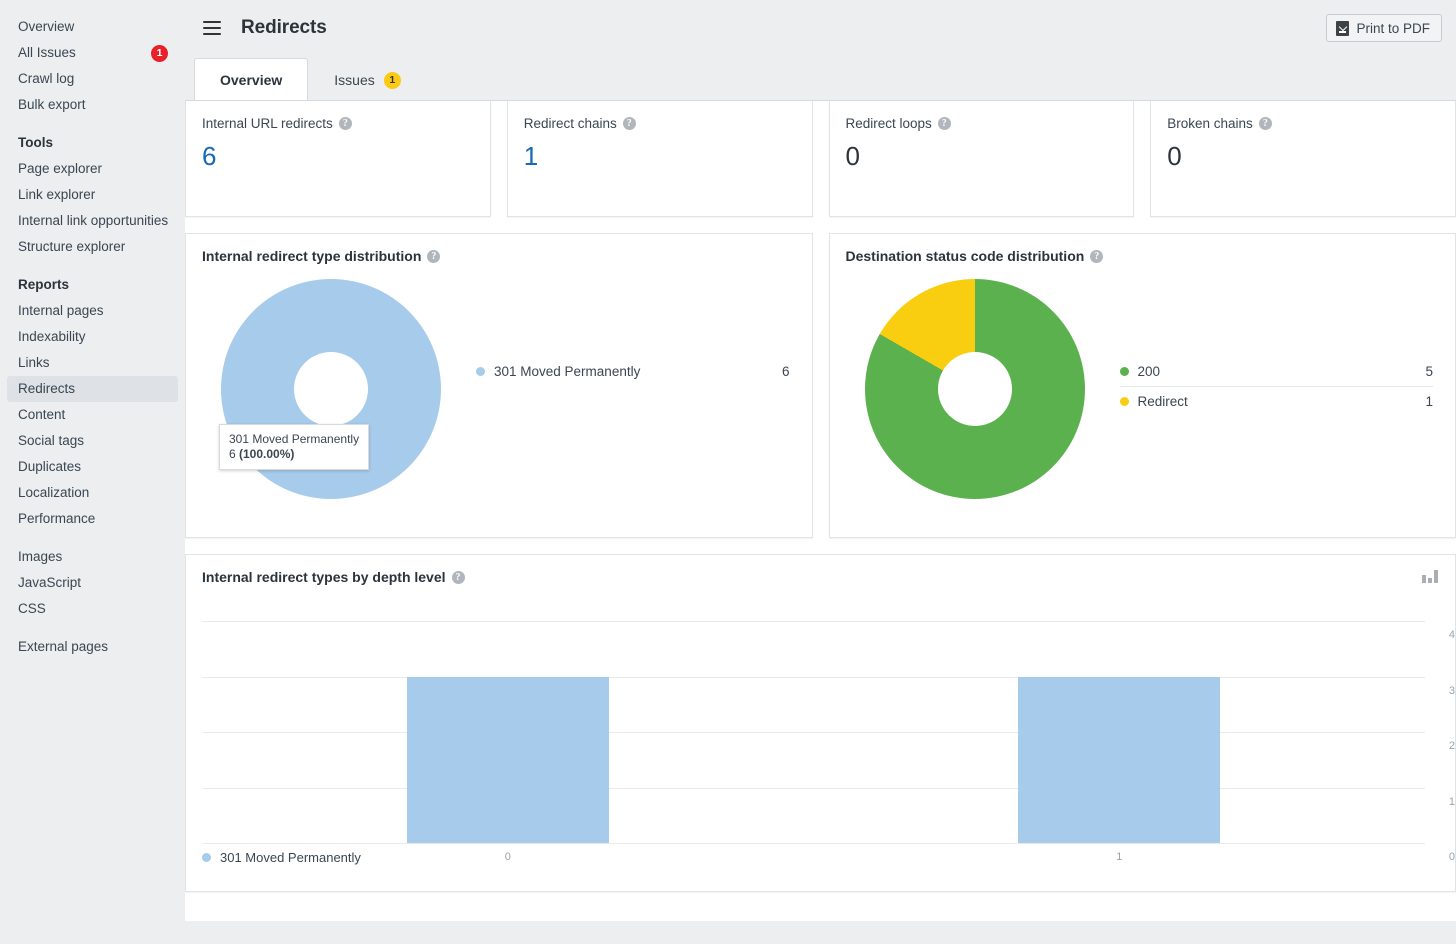 This screenshot has width=1456, height=944. I want to click on legend-row: Redirect 1, so click(1276, 401).